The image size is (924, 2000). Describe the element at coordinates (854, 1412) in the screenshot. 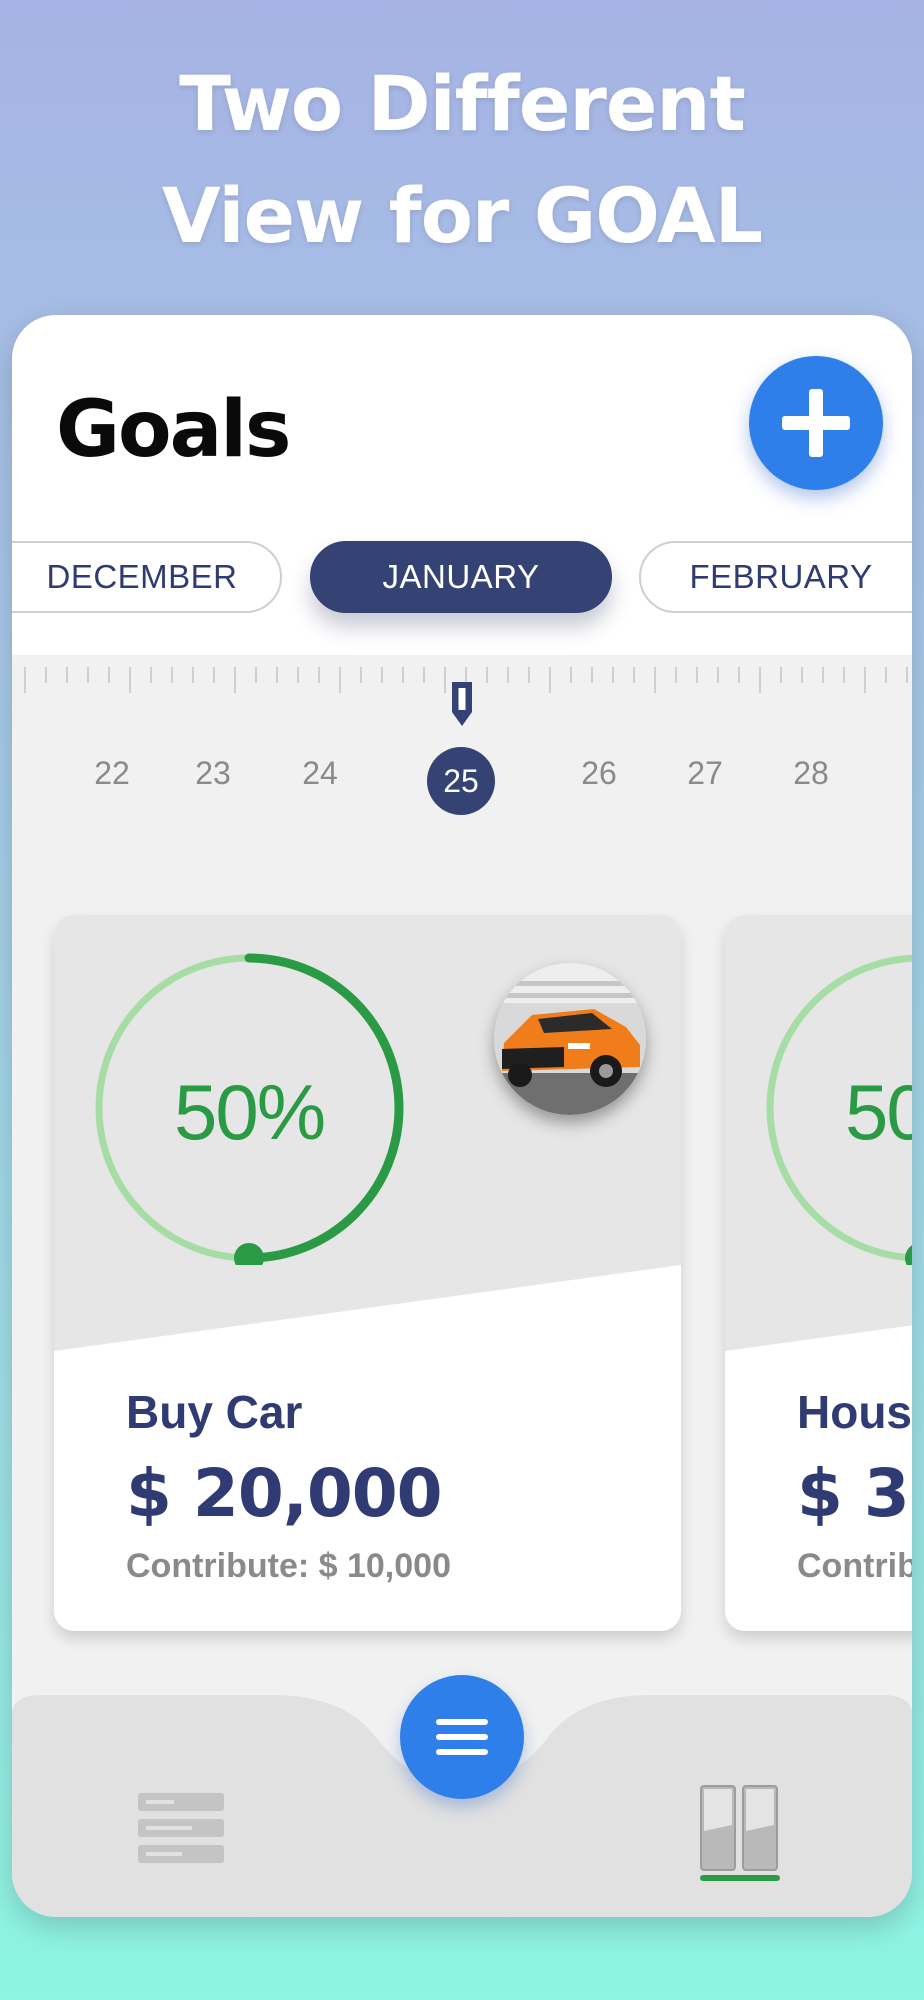

I see `goal-name: House` at that location.